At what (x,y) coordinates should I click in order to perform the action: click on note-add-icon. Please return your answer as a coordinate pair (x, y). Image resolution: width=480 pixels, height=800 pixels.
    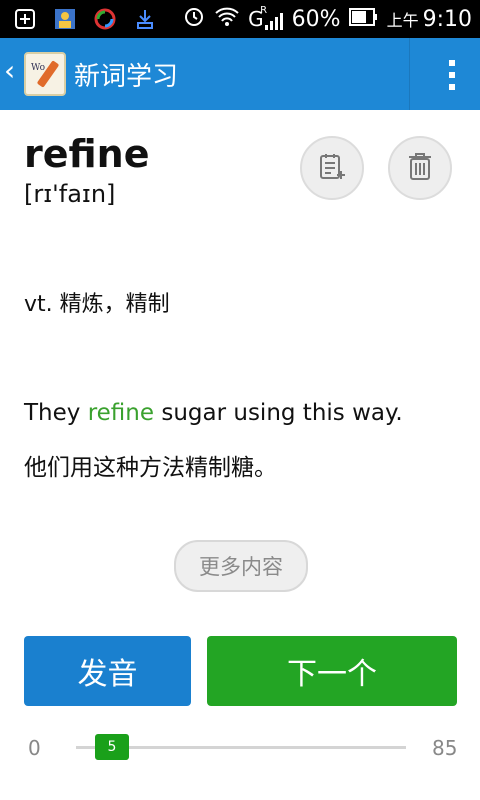
    Looking at the image, I should click on (332, 168).